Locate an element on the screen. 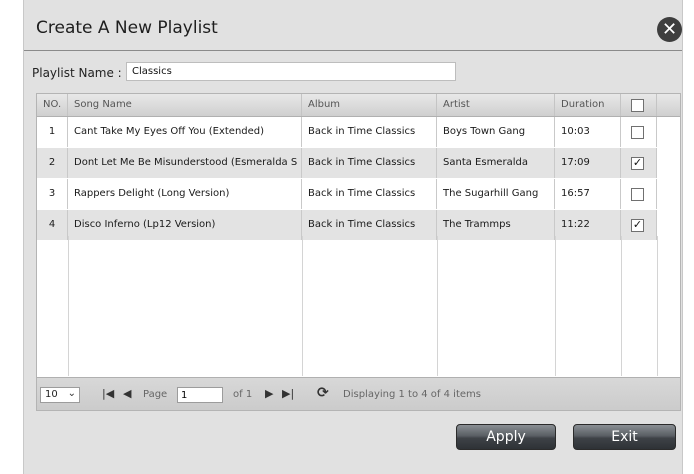  dialog-title: Create A New Playlist is located at coordinates (127, 28).